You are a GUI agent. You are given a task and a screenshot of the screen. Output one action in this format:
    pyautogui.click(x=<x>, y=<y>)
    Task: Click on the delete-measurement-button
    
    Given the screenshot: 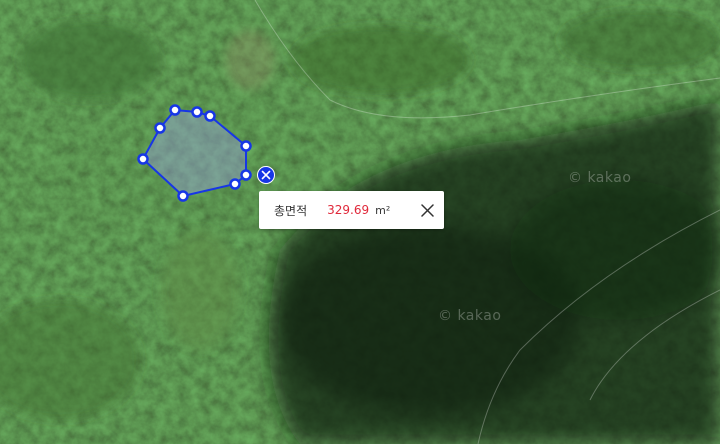 What is the action you would take?
    pyautogui.click(x=266, y=175)
    